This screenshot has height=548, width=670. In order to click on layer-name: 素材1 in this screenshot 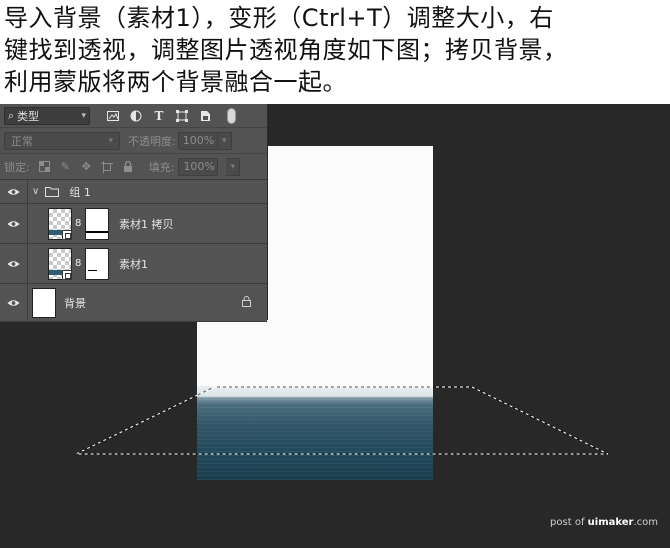, I will do `click(133, 264)`.